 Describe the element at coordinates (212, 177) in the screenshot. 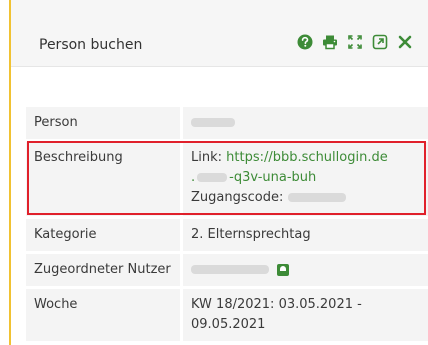

I see `redacted-link-part` at that location.